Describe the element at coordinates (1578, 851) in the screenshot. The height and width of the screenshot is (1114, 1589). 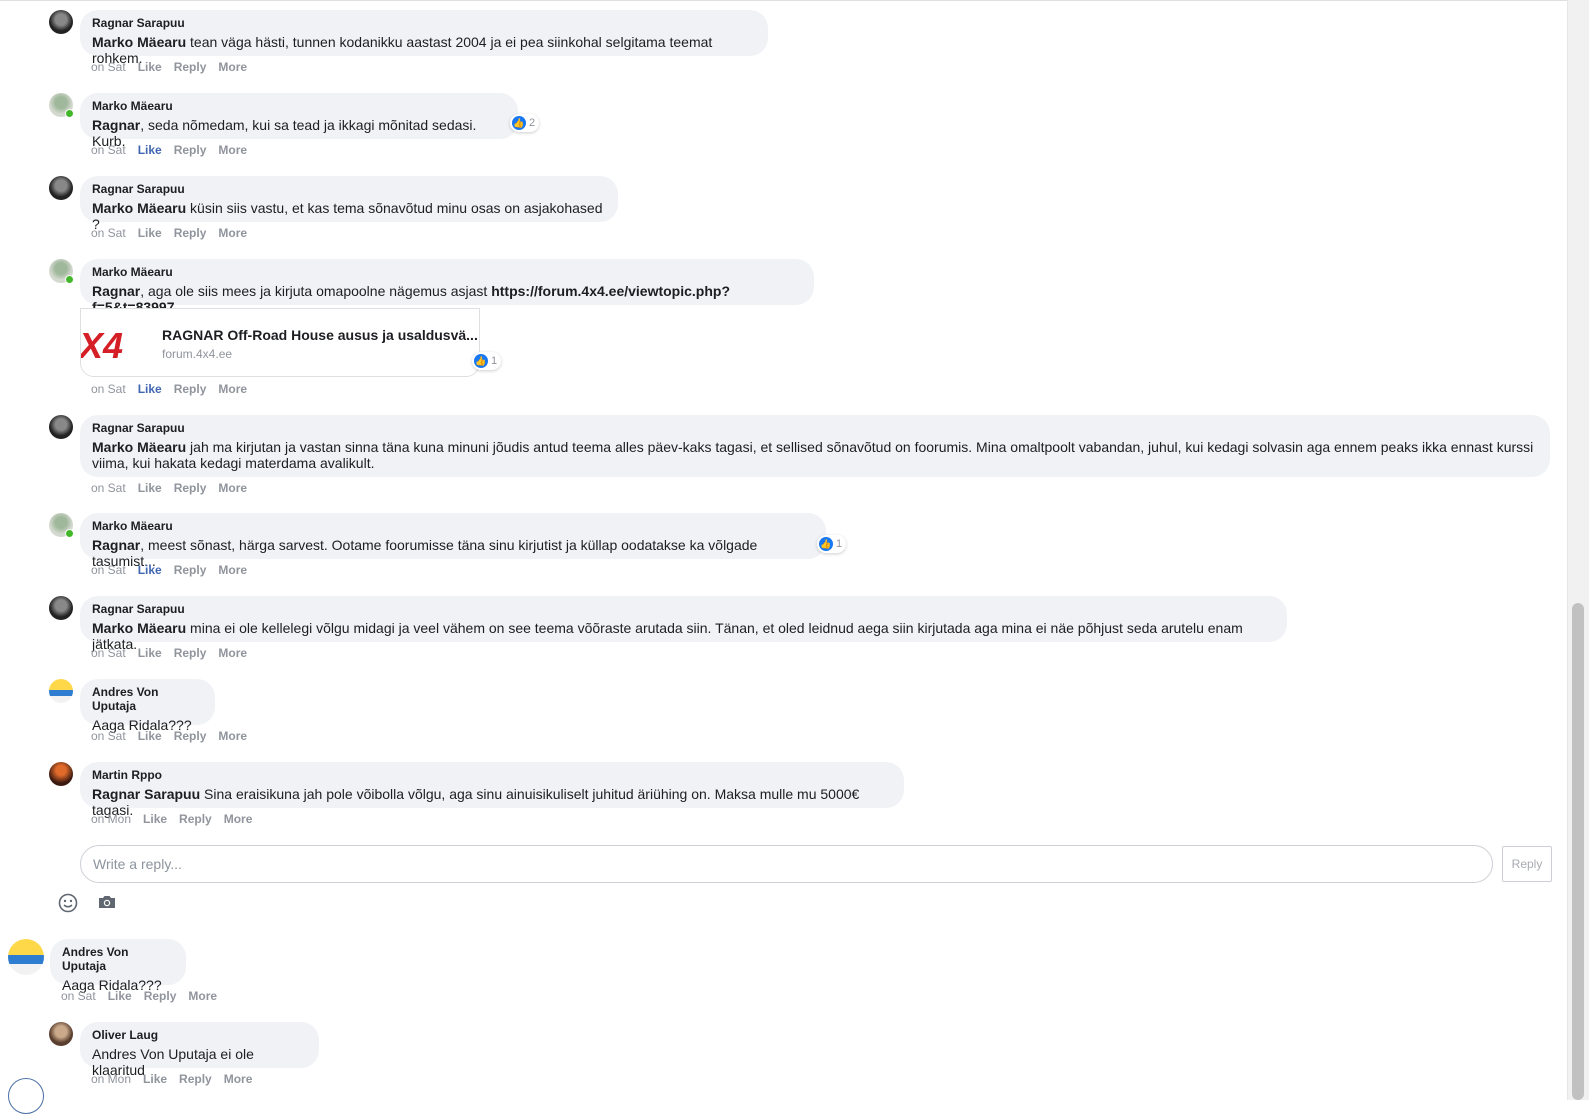
I see `scrollbar-thumb` at that location.